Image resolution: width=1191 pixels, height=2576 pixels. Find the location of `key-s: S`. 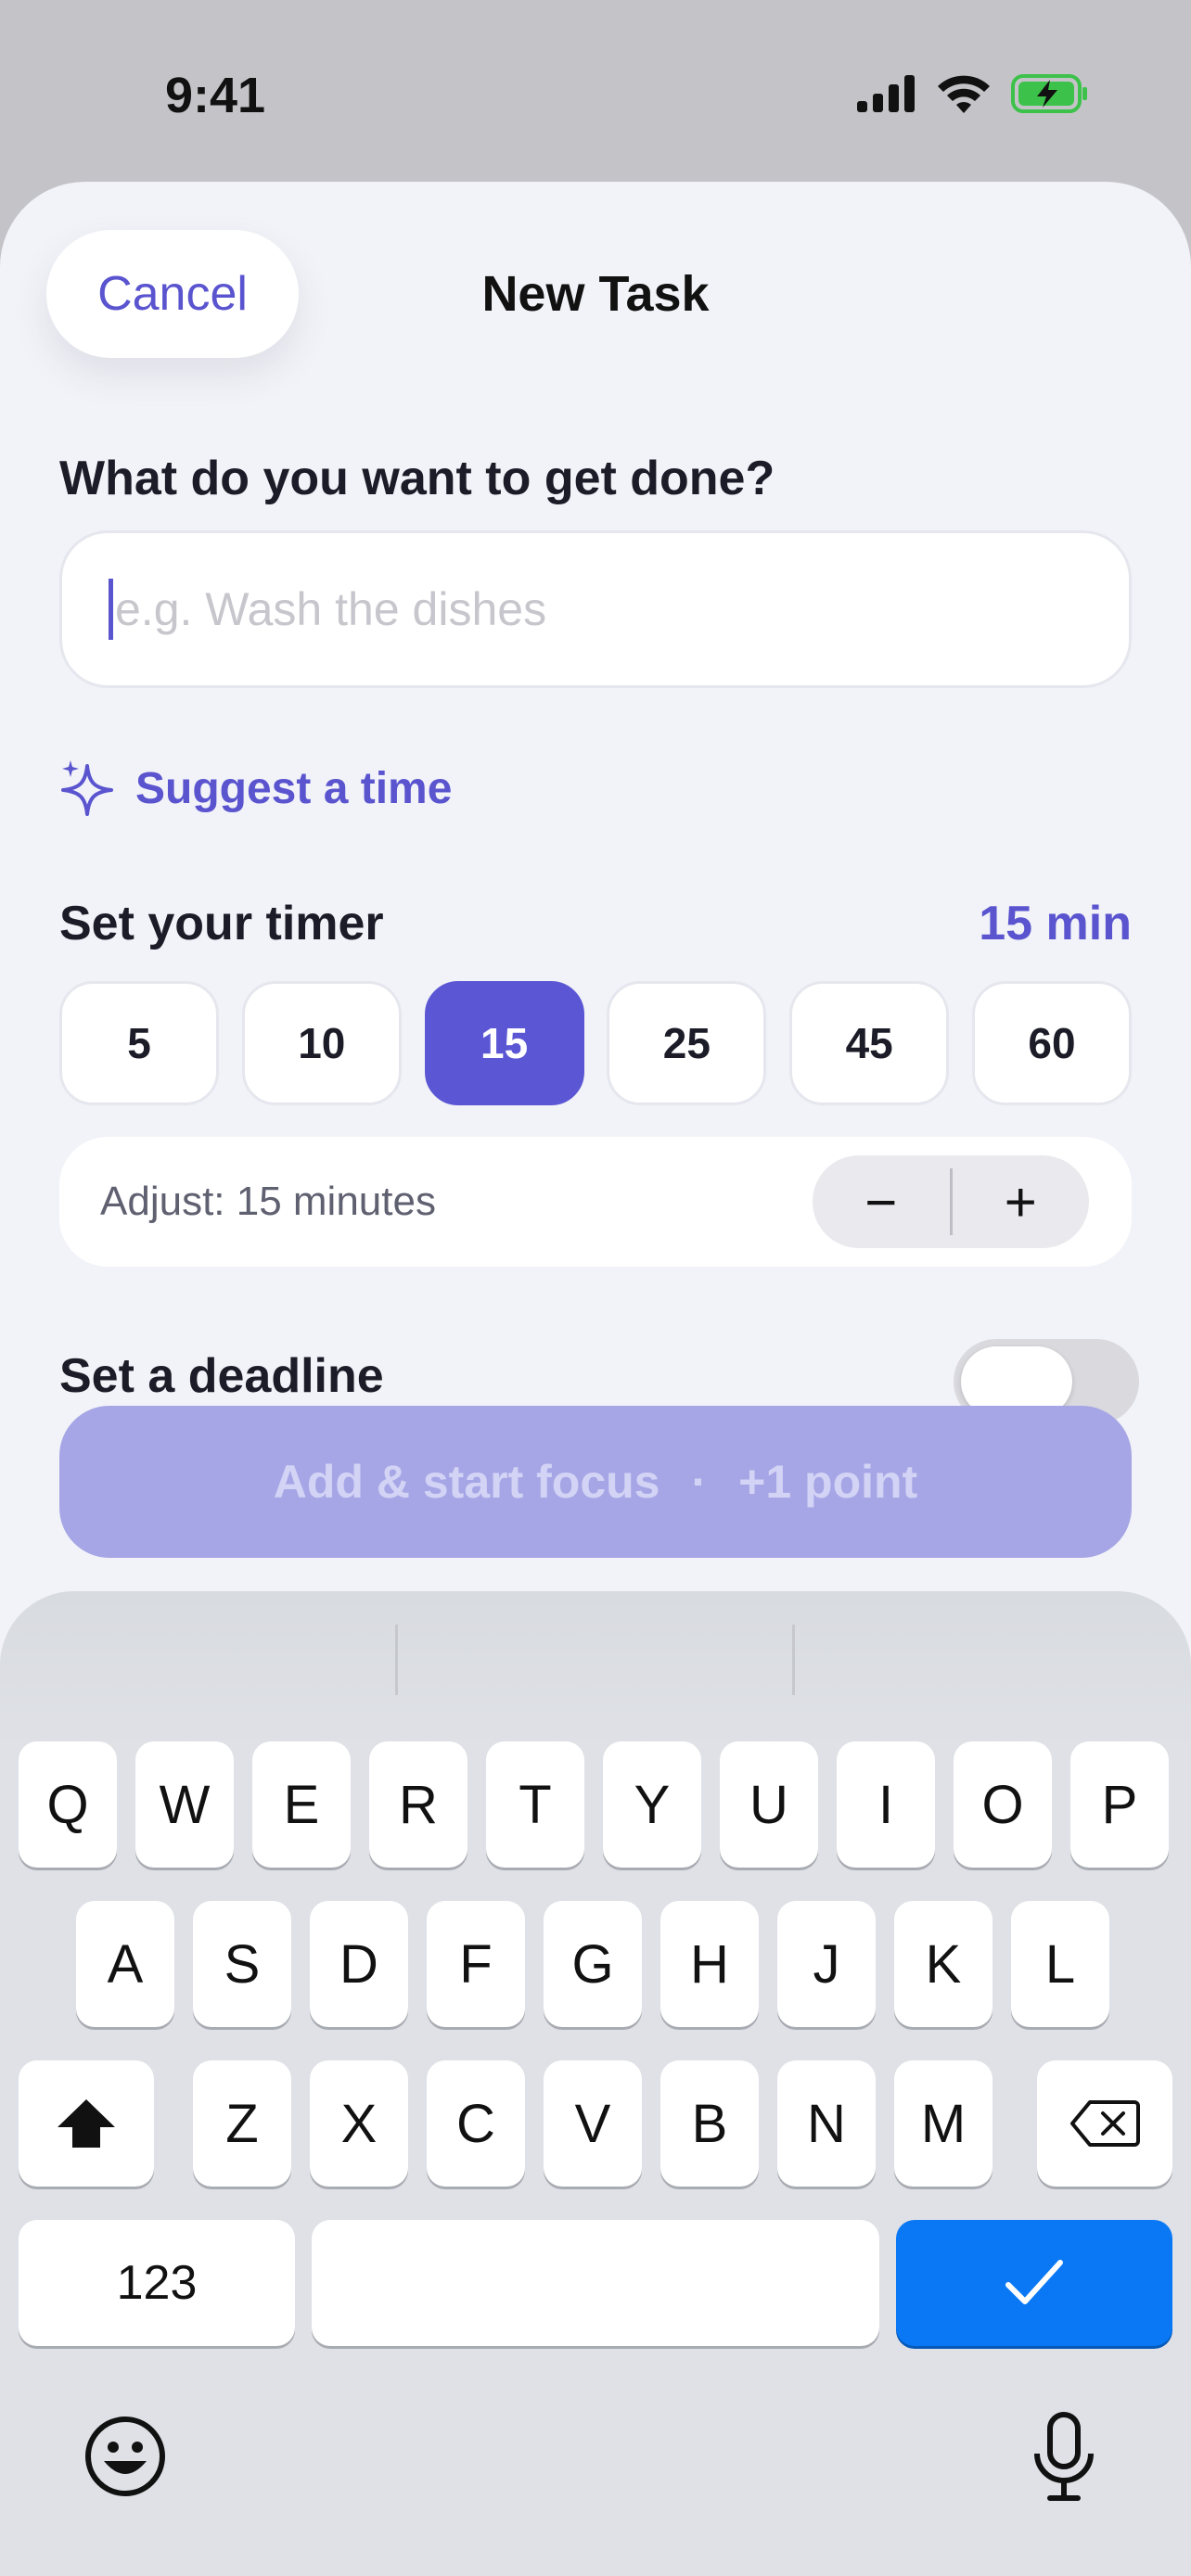

key-s: S is located at coordinates (242, 1964).